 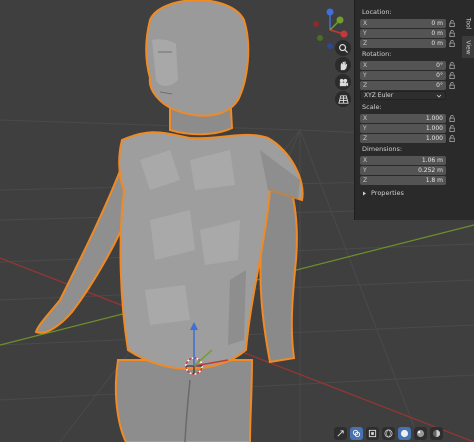 I want to click on viewport-header-bottom, so click(x=402, y=433).